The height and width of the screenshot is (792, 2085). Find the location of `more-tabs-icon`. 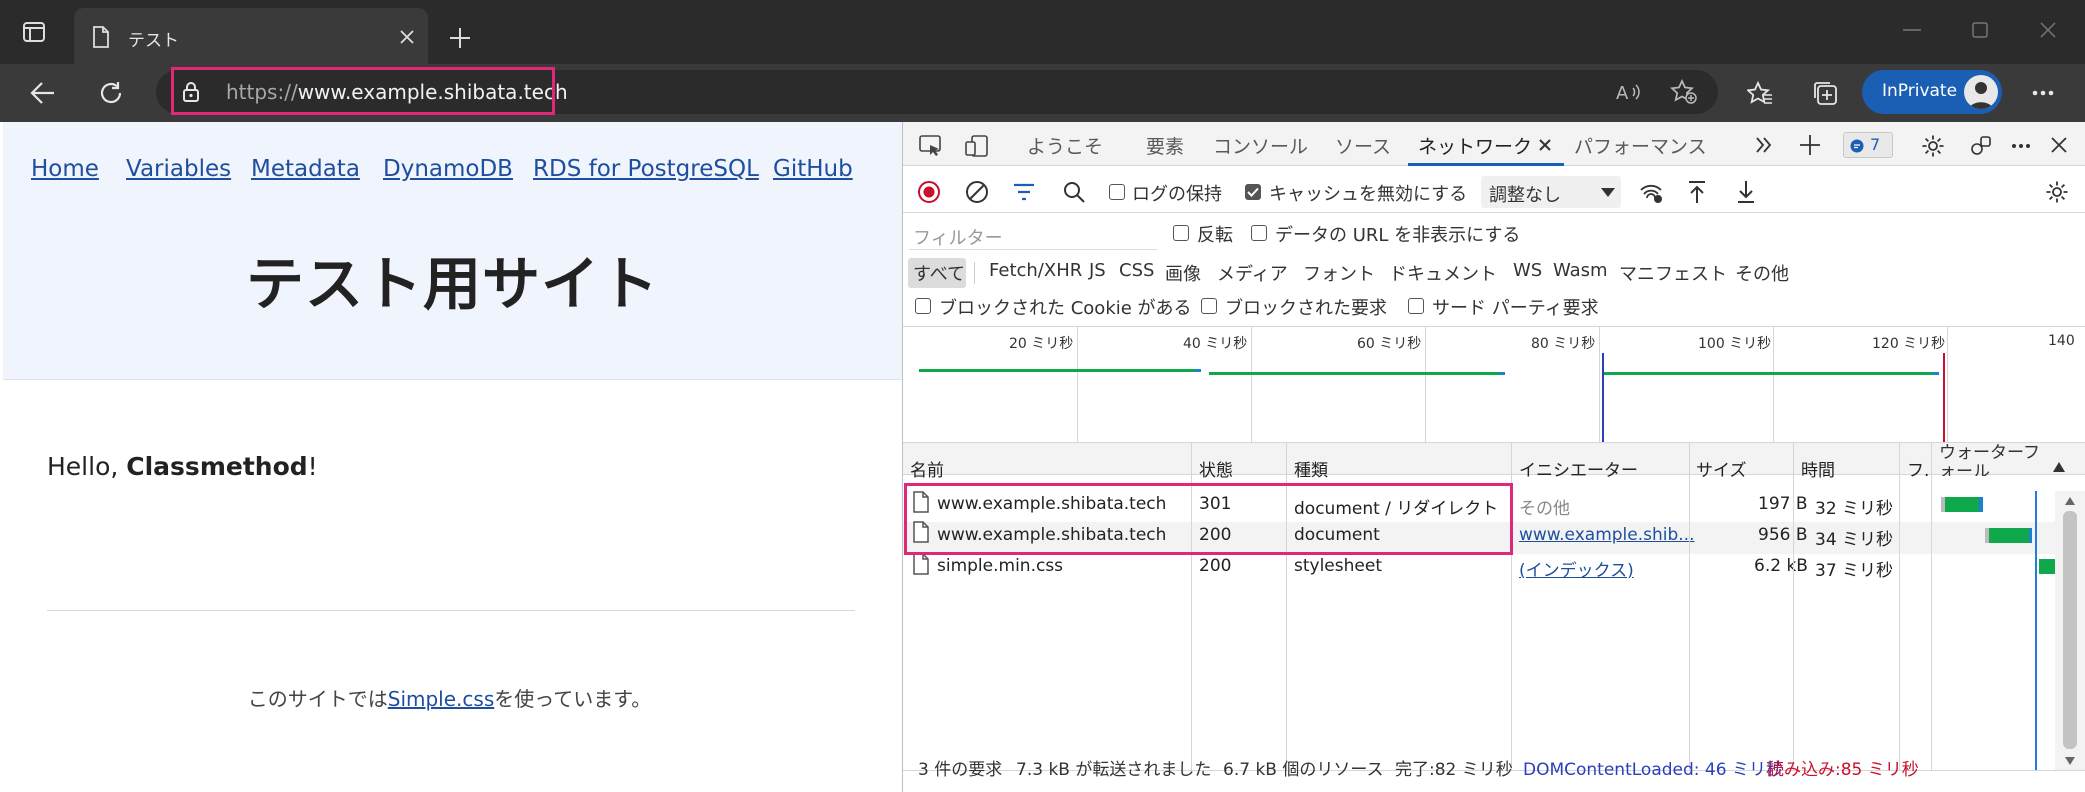

more-tabs-icon is located at coordinates (1764, 145).